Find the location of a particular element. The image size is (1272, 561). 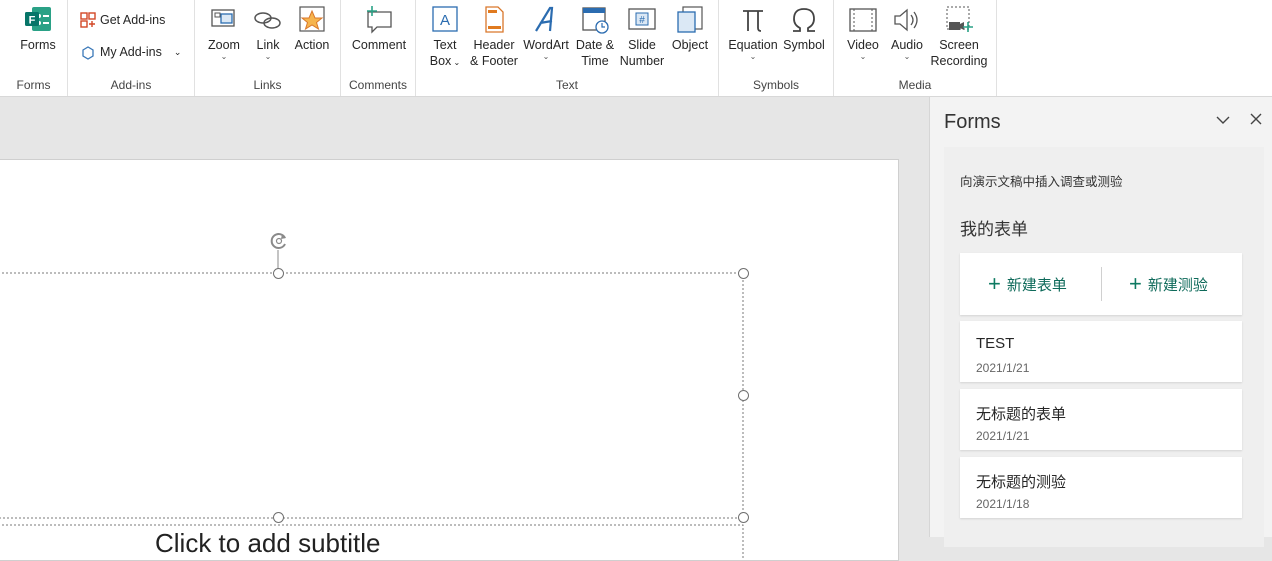

comment-icon is located at coordinates (379, 20).